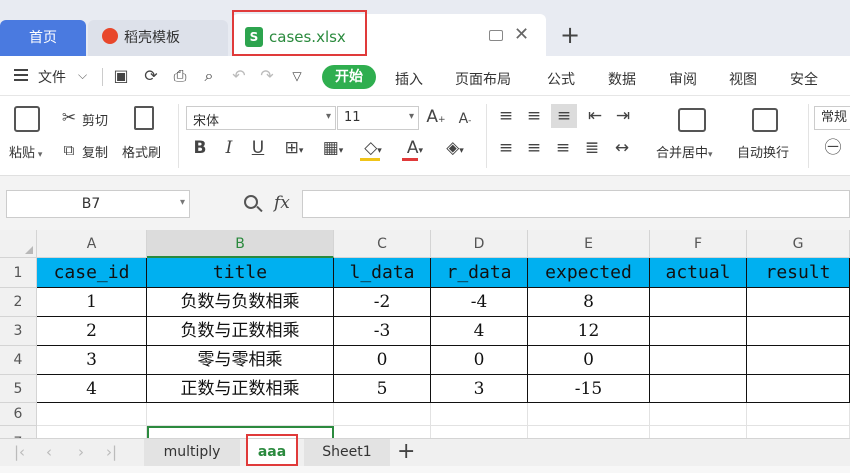 The image size is (850, 473). Describe the element at coordinates (798, 302) in the screenshot. I see `cell-g2` at that location.